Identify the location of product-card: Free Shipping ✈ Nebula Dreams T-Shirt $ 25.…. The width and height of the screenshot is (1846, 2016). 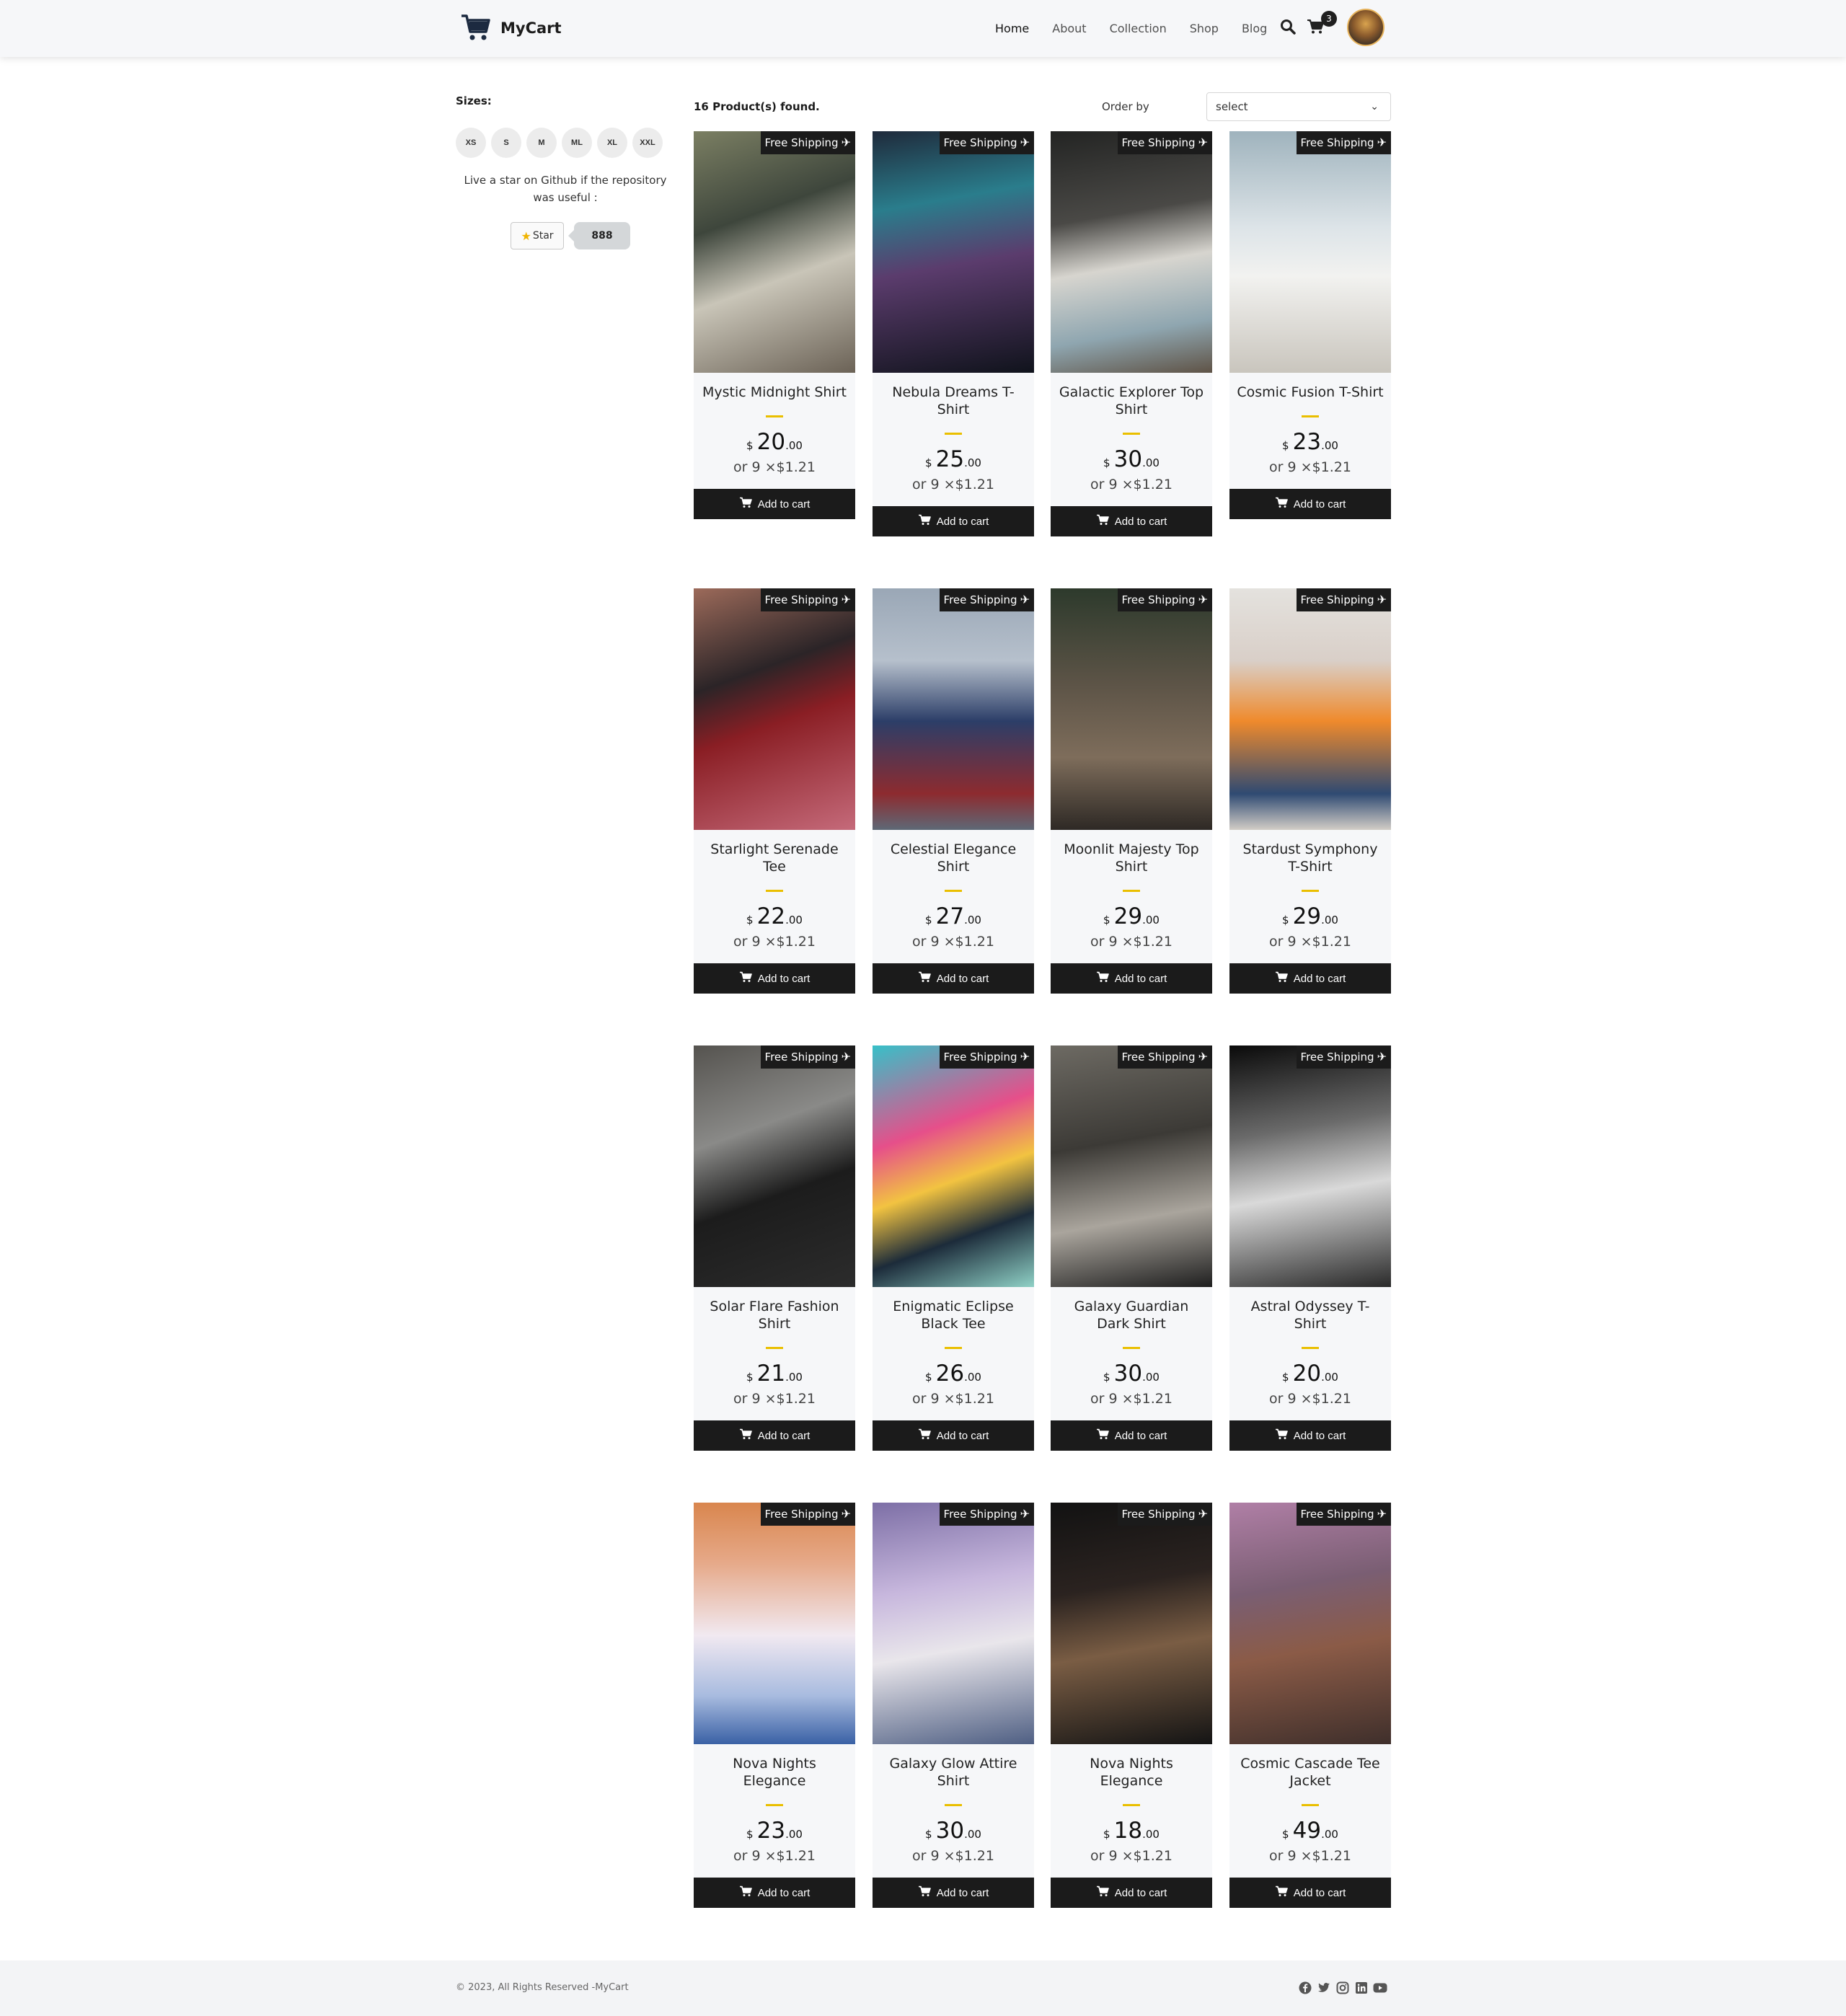
(953, 333).